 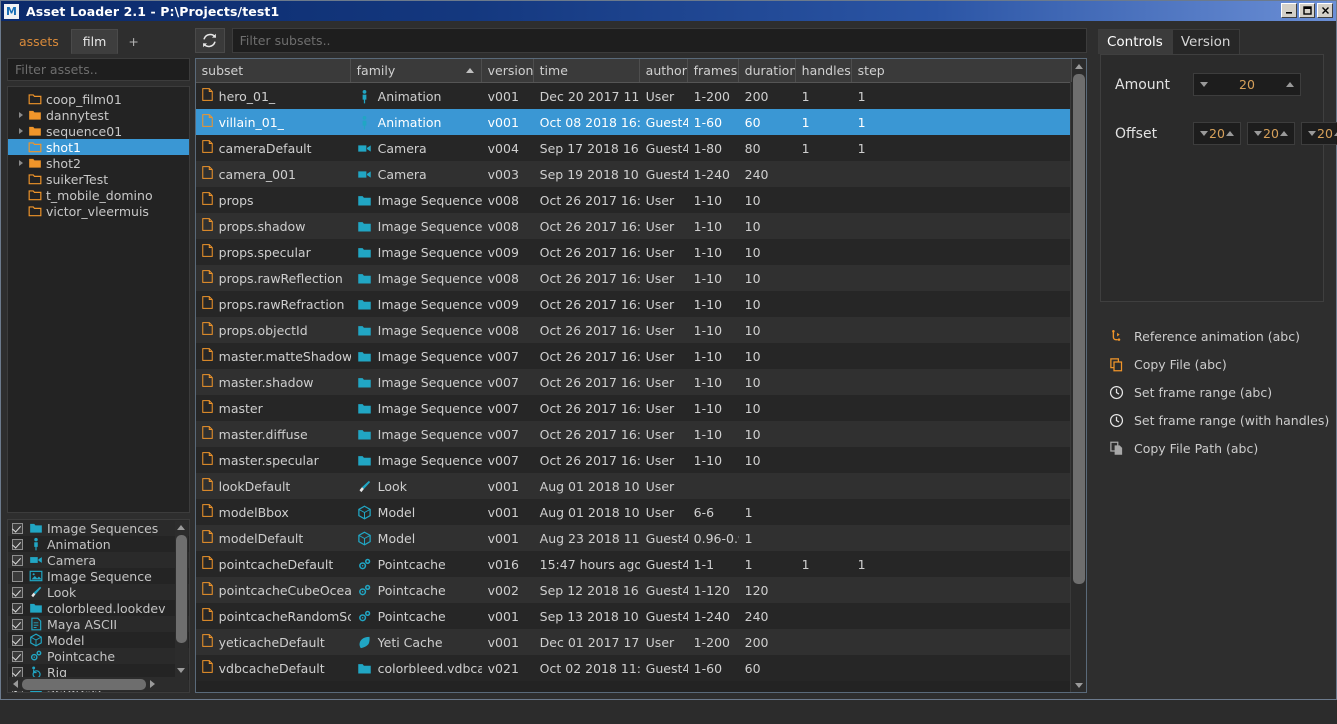 What do you see at coordinates (133, 41) in the screenshot?
I see `tab-add-button: +` at bounding box center [133, 41].